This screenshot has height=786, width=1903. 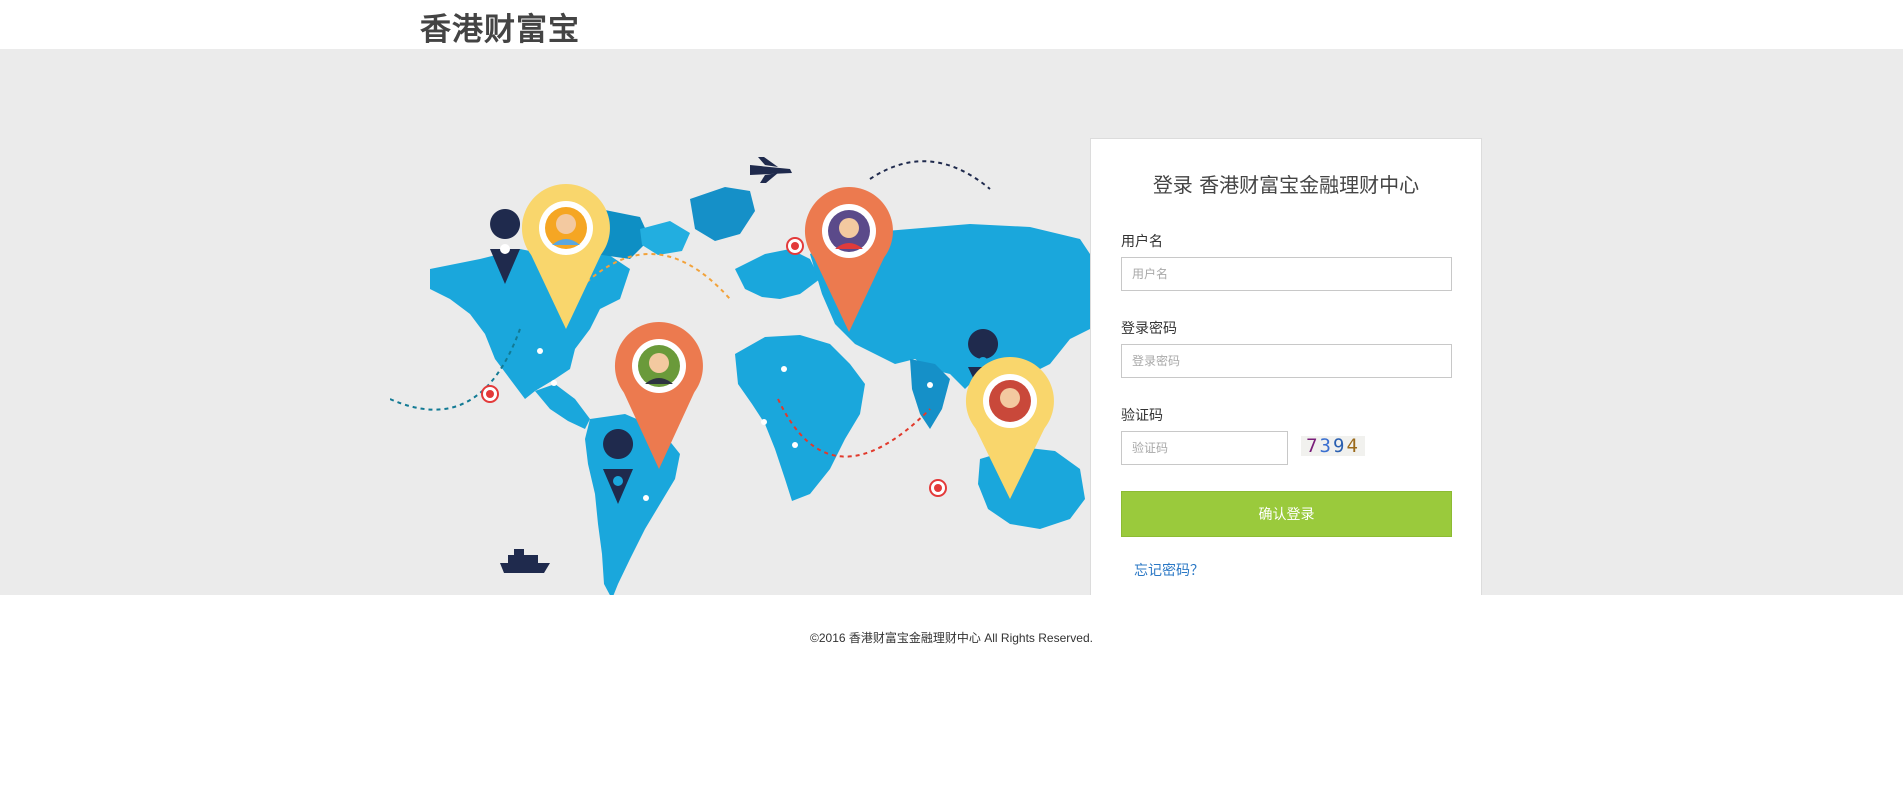 I want to click on captcha-char: 7, so click(x=1313, y=446).